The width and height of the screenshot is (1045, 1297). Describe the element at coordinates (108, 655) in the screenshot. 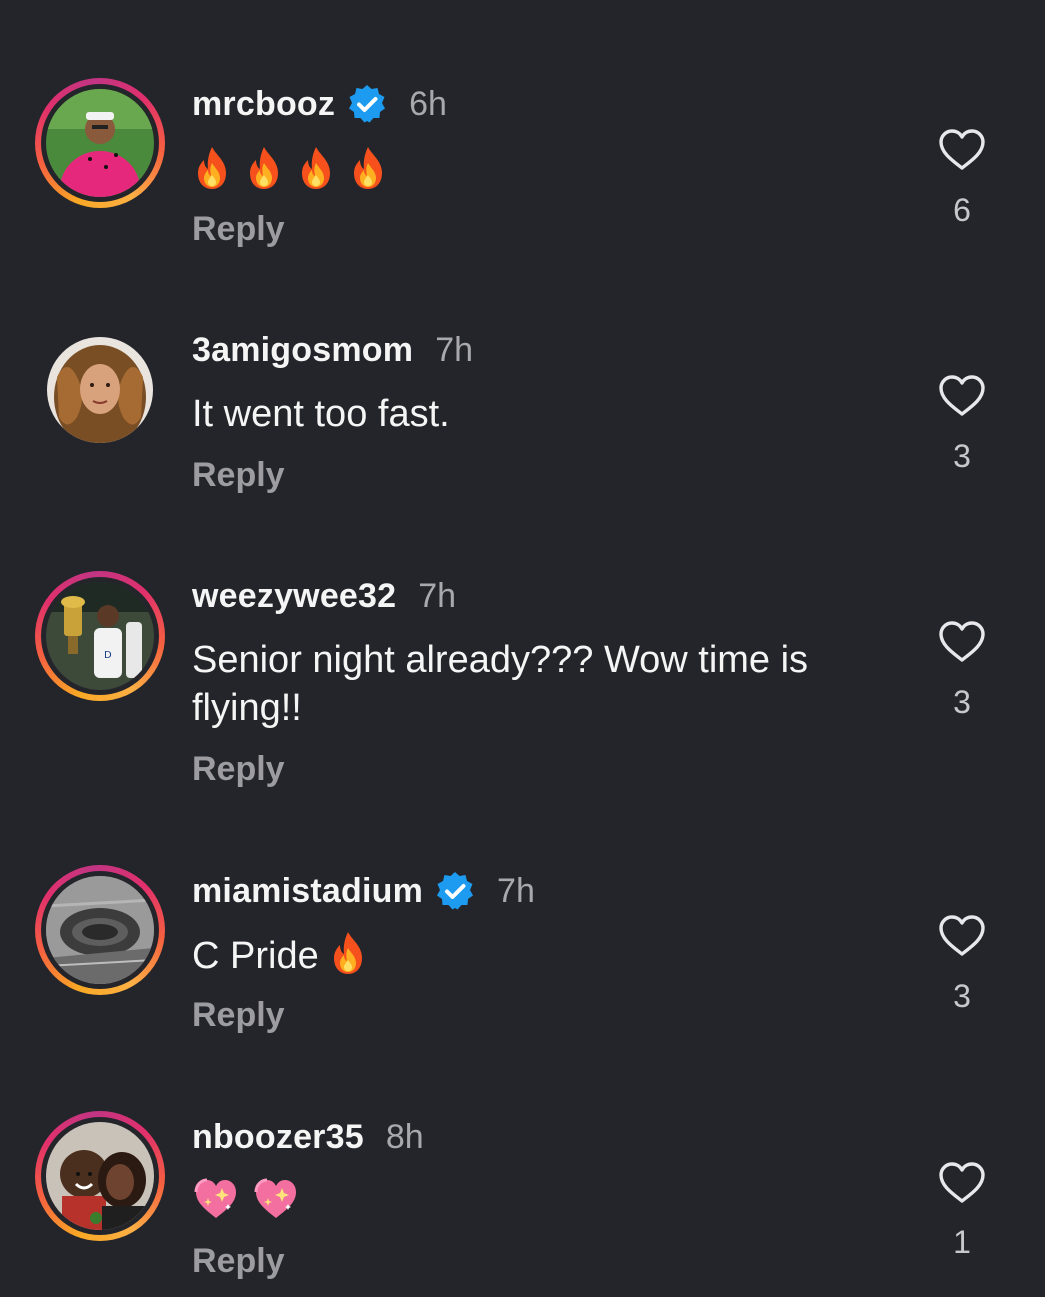

I see `svg-text: D` at that location.